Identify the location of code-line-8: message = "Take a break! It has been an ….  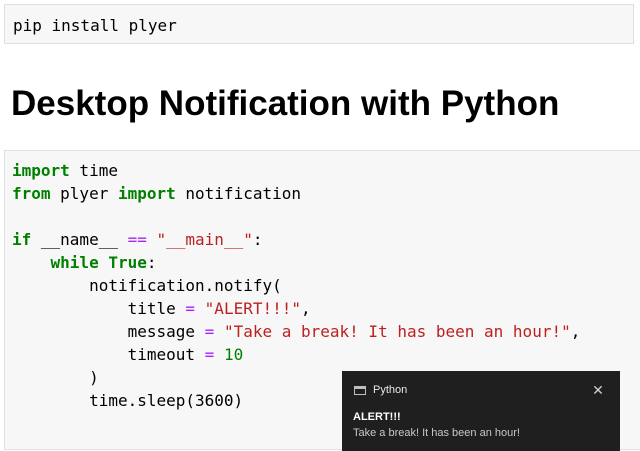
(296, 331).